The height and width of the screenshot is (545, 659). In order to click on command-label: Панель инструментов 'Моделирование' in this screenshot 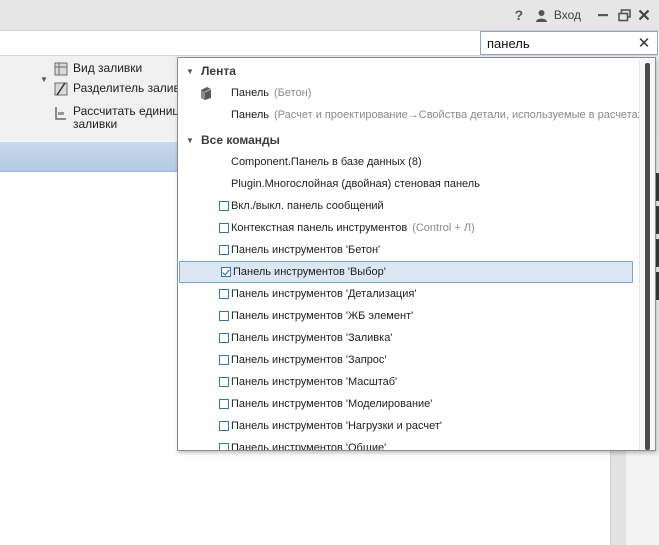, I will do `click(331, 404)`.